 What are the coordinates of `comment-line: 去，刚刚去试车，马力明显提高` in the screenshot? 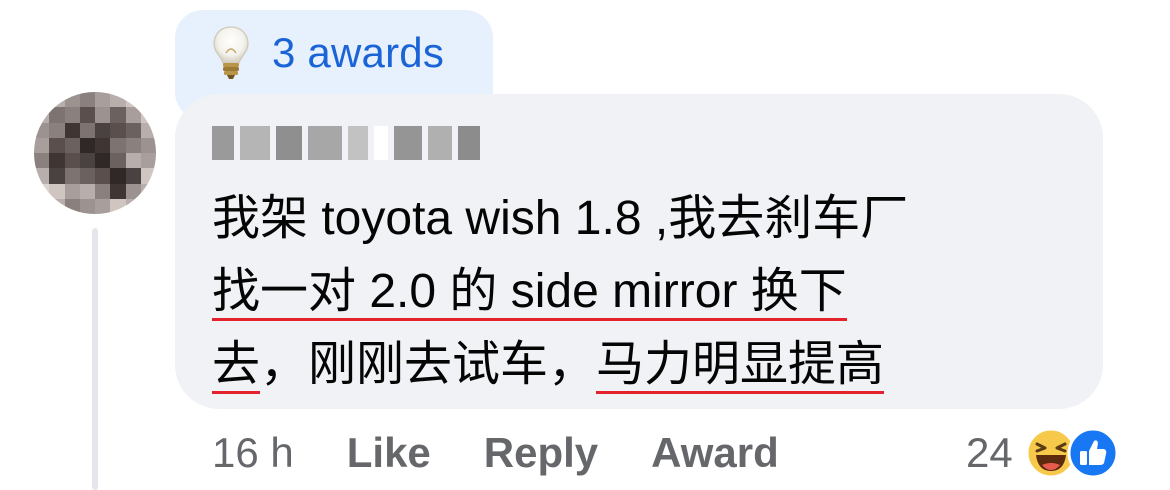 It's located at (642, 364).